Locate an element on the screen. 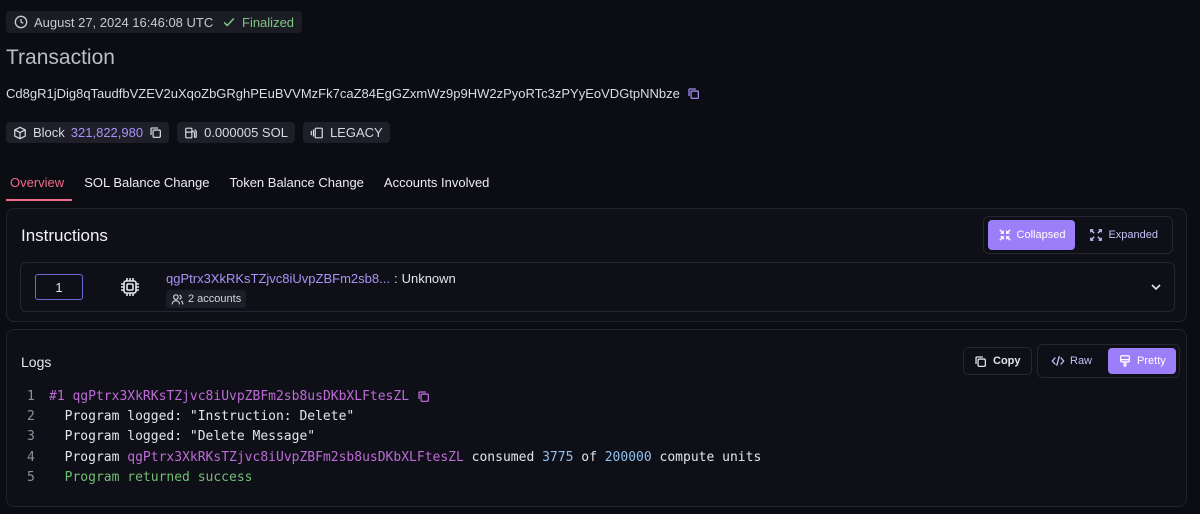 The width and height of the screenshot is (1200, 514). collapsed-button: Collapsed is located at coordinates (1031, 235).